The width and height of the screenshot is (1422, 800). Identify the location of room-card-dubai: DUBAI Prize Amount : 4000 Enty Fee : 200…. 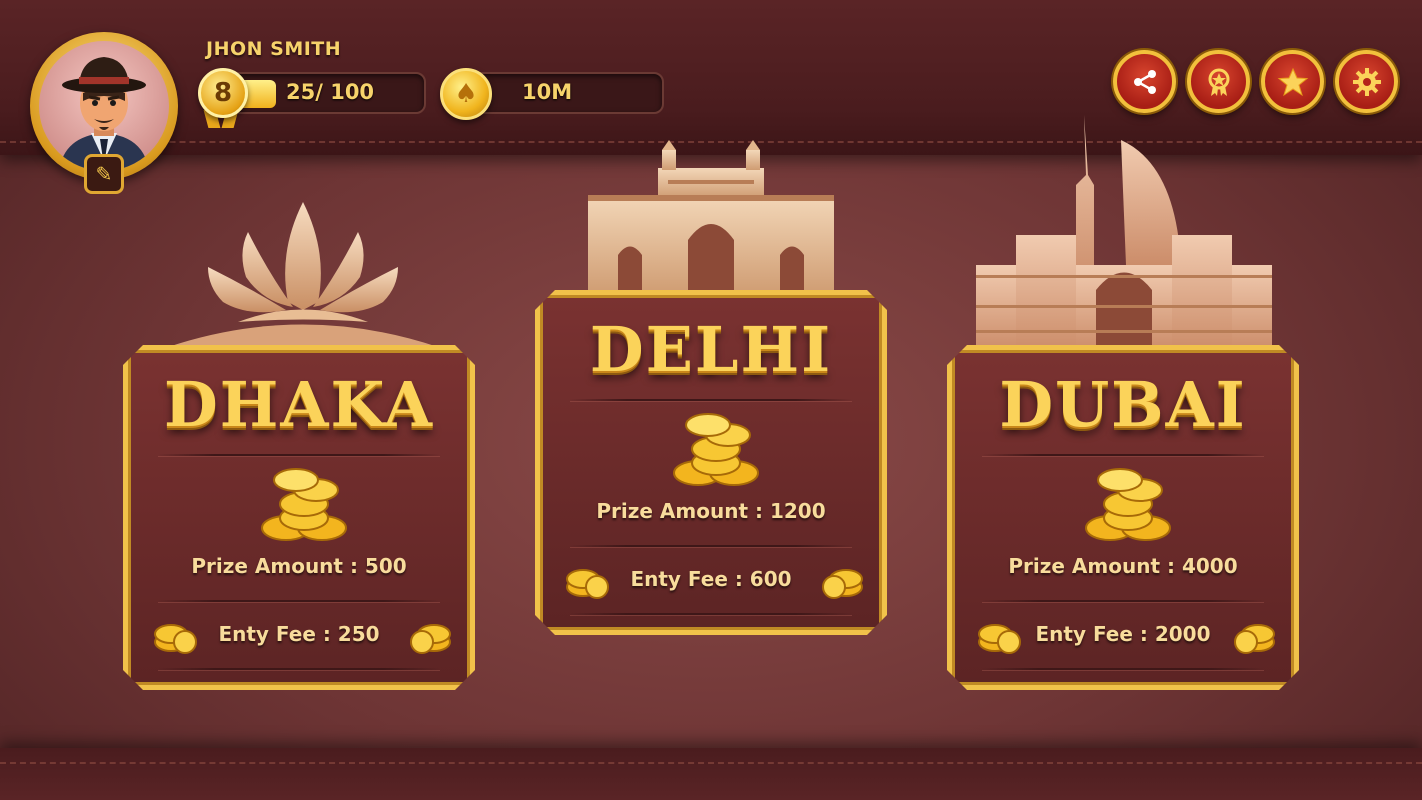
(1123, 517).